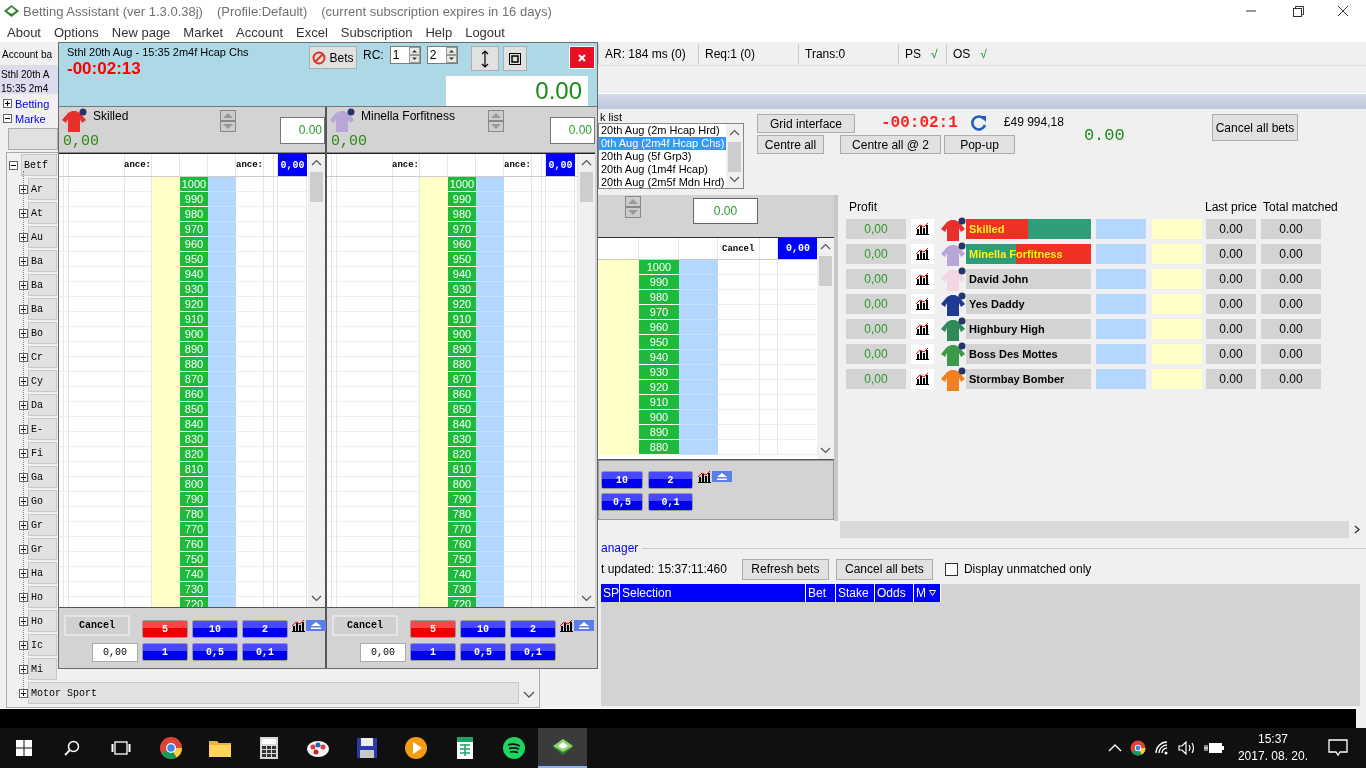  What do you see at coordinates (365, 625) in the screenshot?
I see `cancel-button: Cancel` at bounding box center [365, 625].